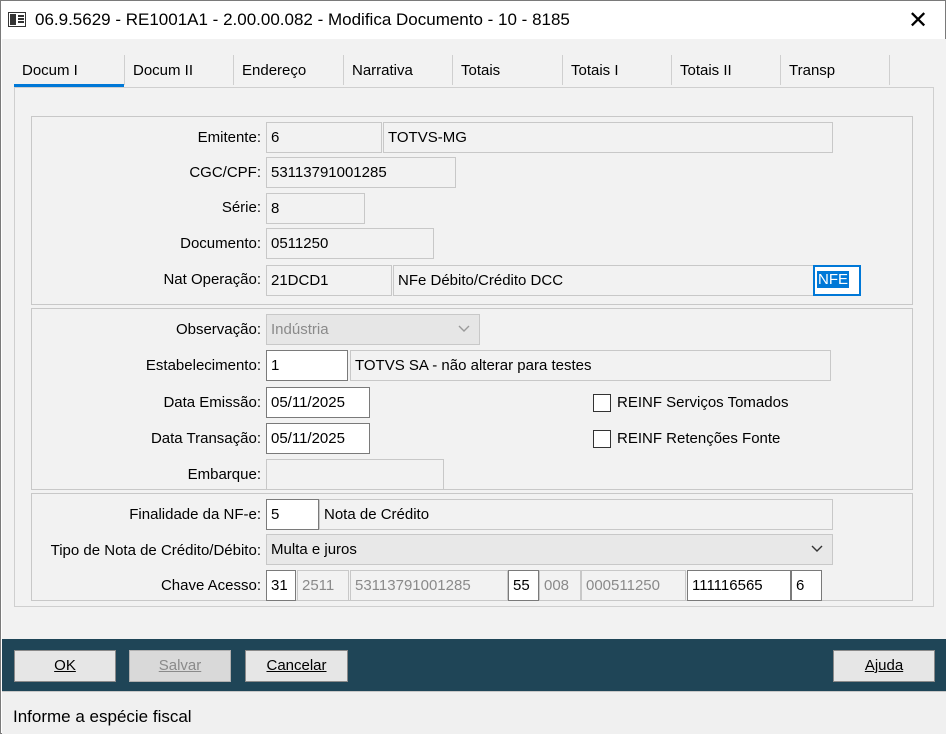 This screenshot has height=734, width=946. What do you see at coordinates (361, 172) in the screenshot?
I see `cgc-cpf-field: 53113791001285` at bounding box center [361, 172].